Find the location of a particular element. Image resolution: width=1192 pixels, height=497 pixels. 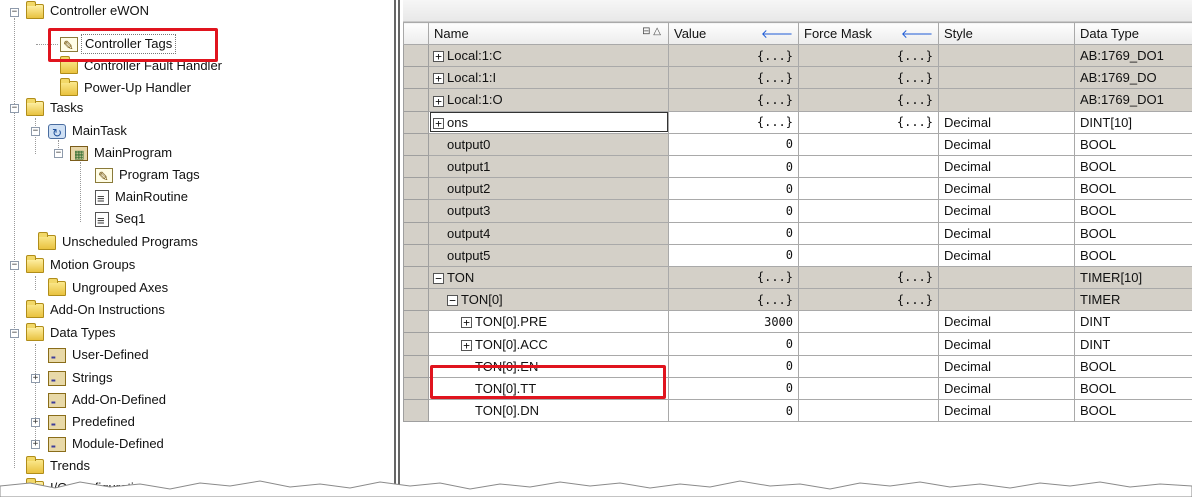

tag-name-cell: TON[0].EN is located at coordinates (548, 366).